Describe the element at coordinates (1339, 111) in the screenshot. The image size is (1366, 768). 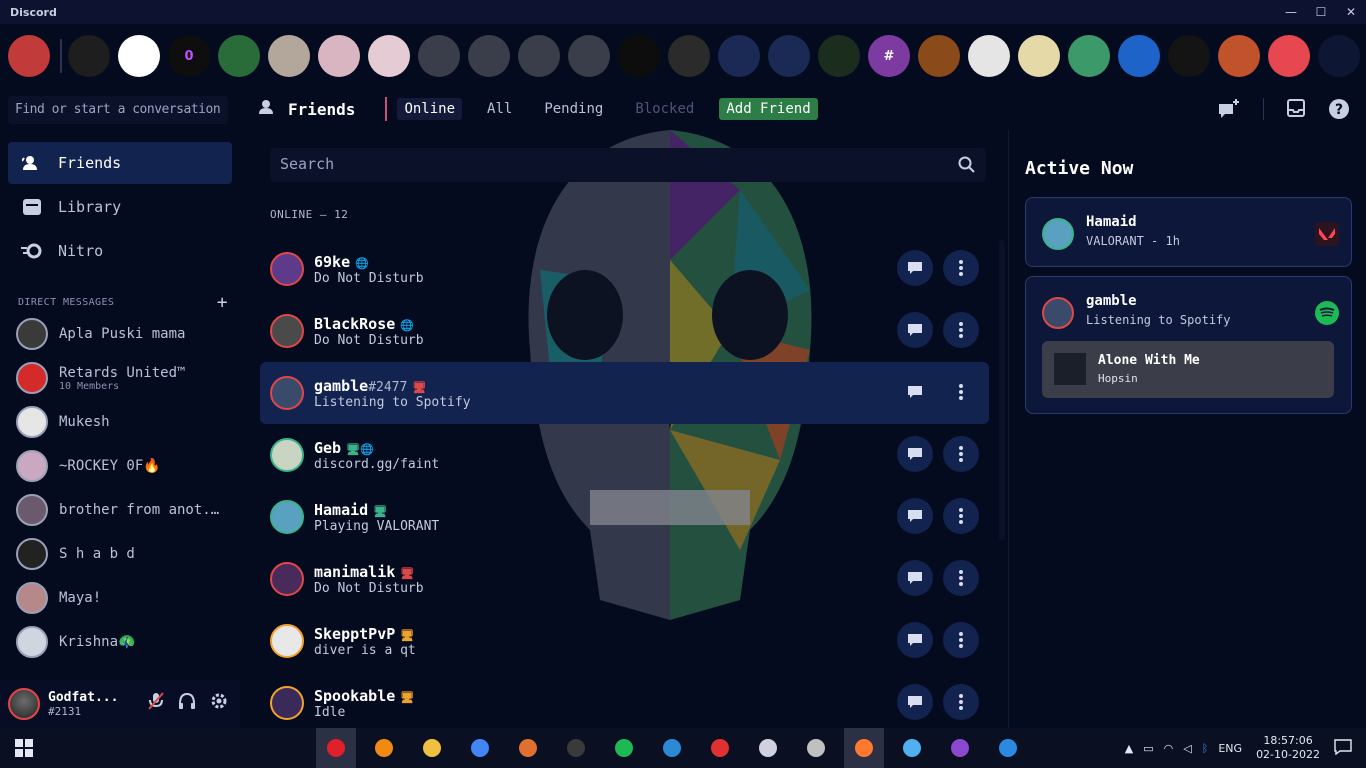
I see `help-icon: ?` at that location.